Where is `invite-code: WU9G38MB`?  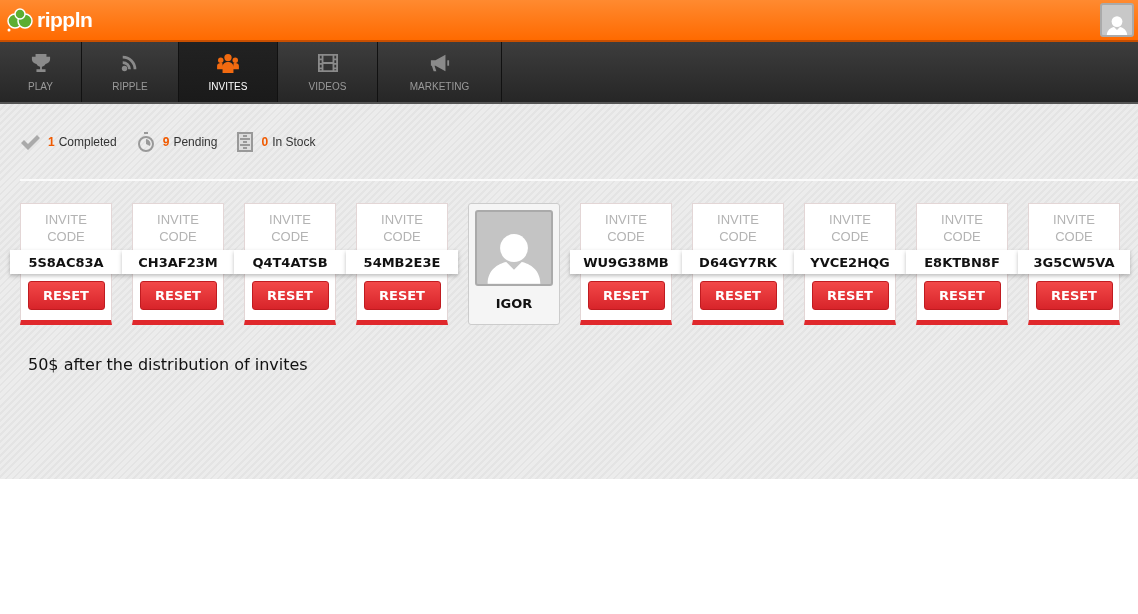
invite-code: WU9G38MB is located at coordinates (626, 262).